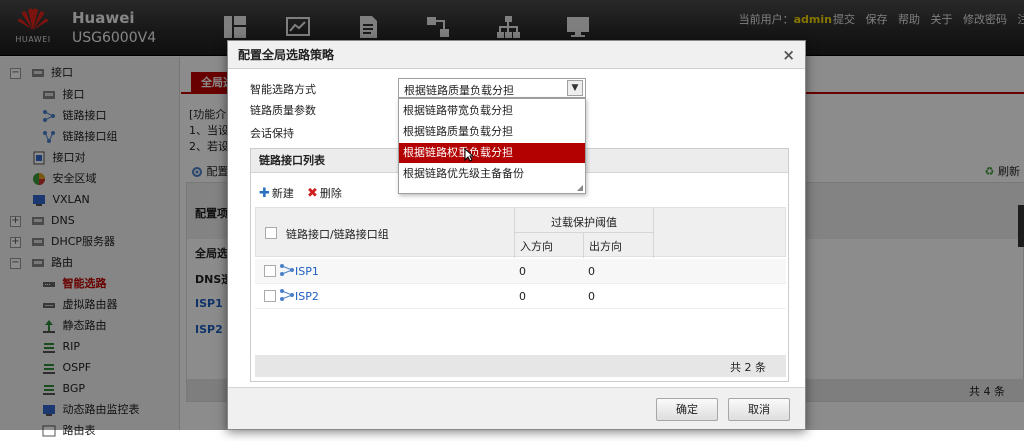  I want to click on mode-label: 智能选路方式, so click(283, 89).